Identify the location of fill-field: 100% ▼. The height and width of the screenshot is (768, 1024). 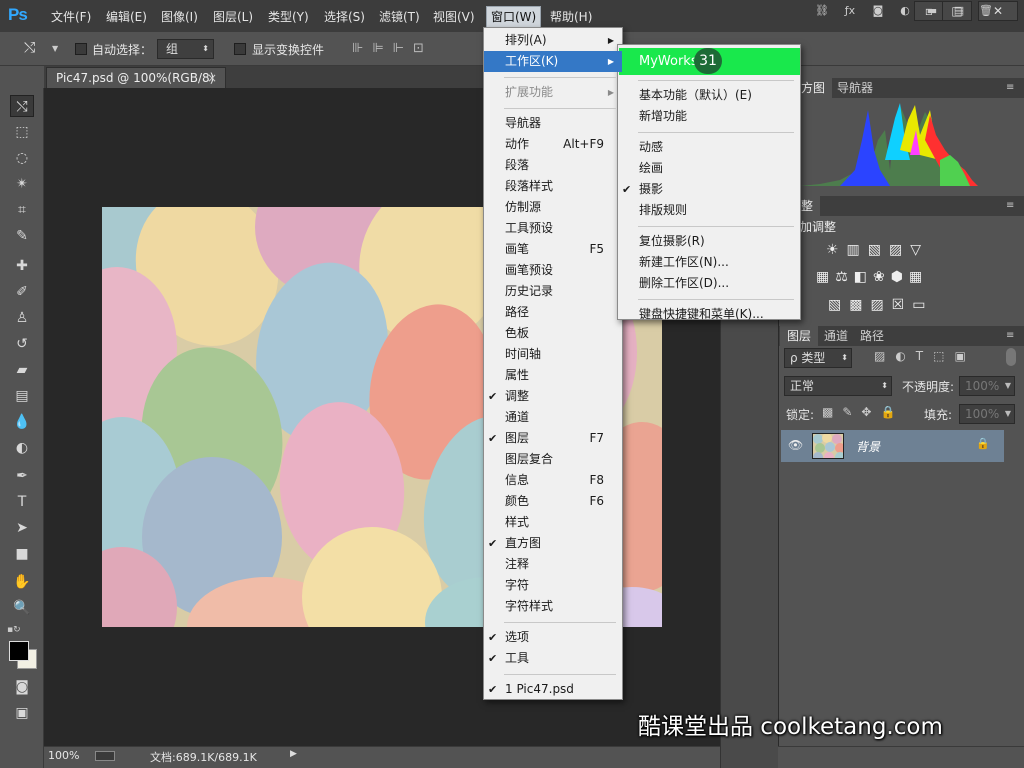
(987, 414).